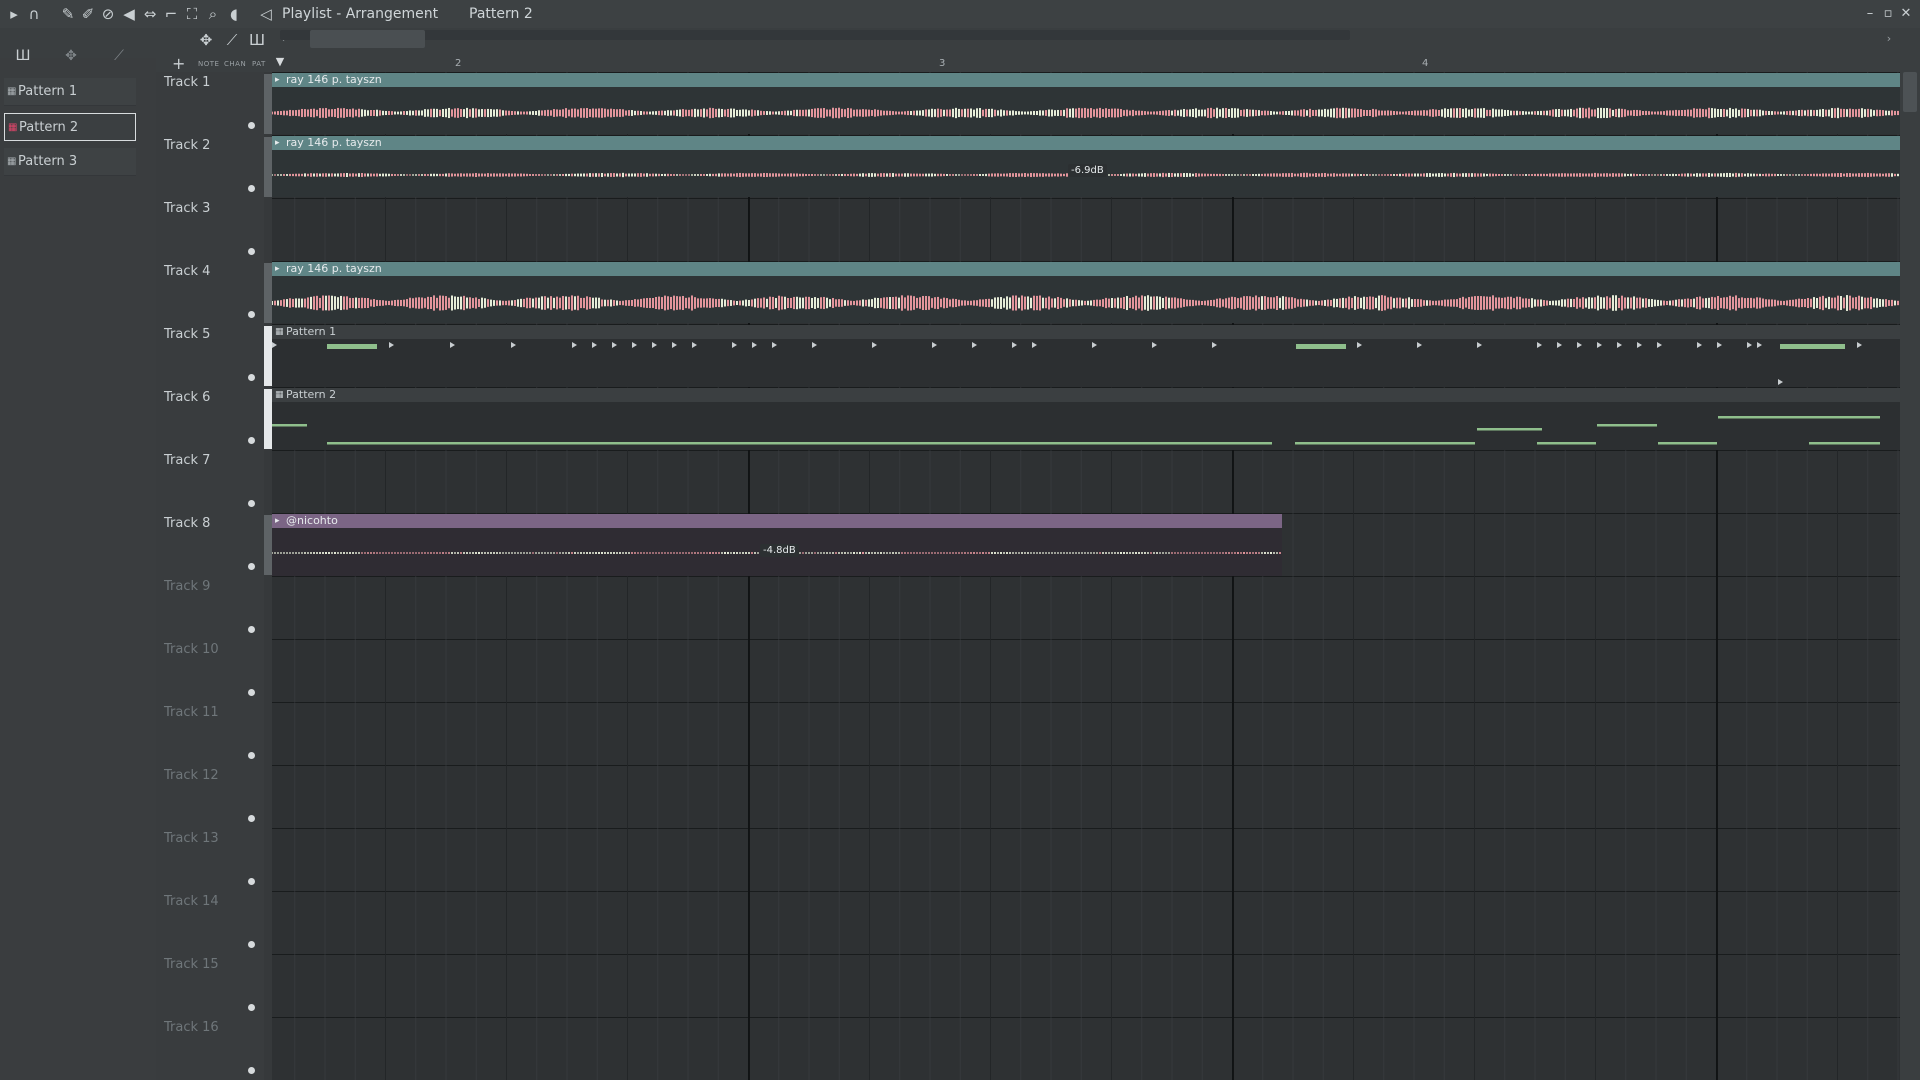 This screenshot has width=1920, height=1080. Describe the element at coordinates (234, 14) in the screenshot. I see `playback-icon: ◖` at that location.